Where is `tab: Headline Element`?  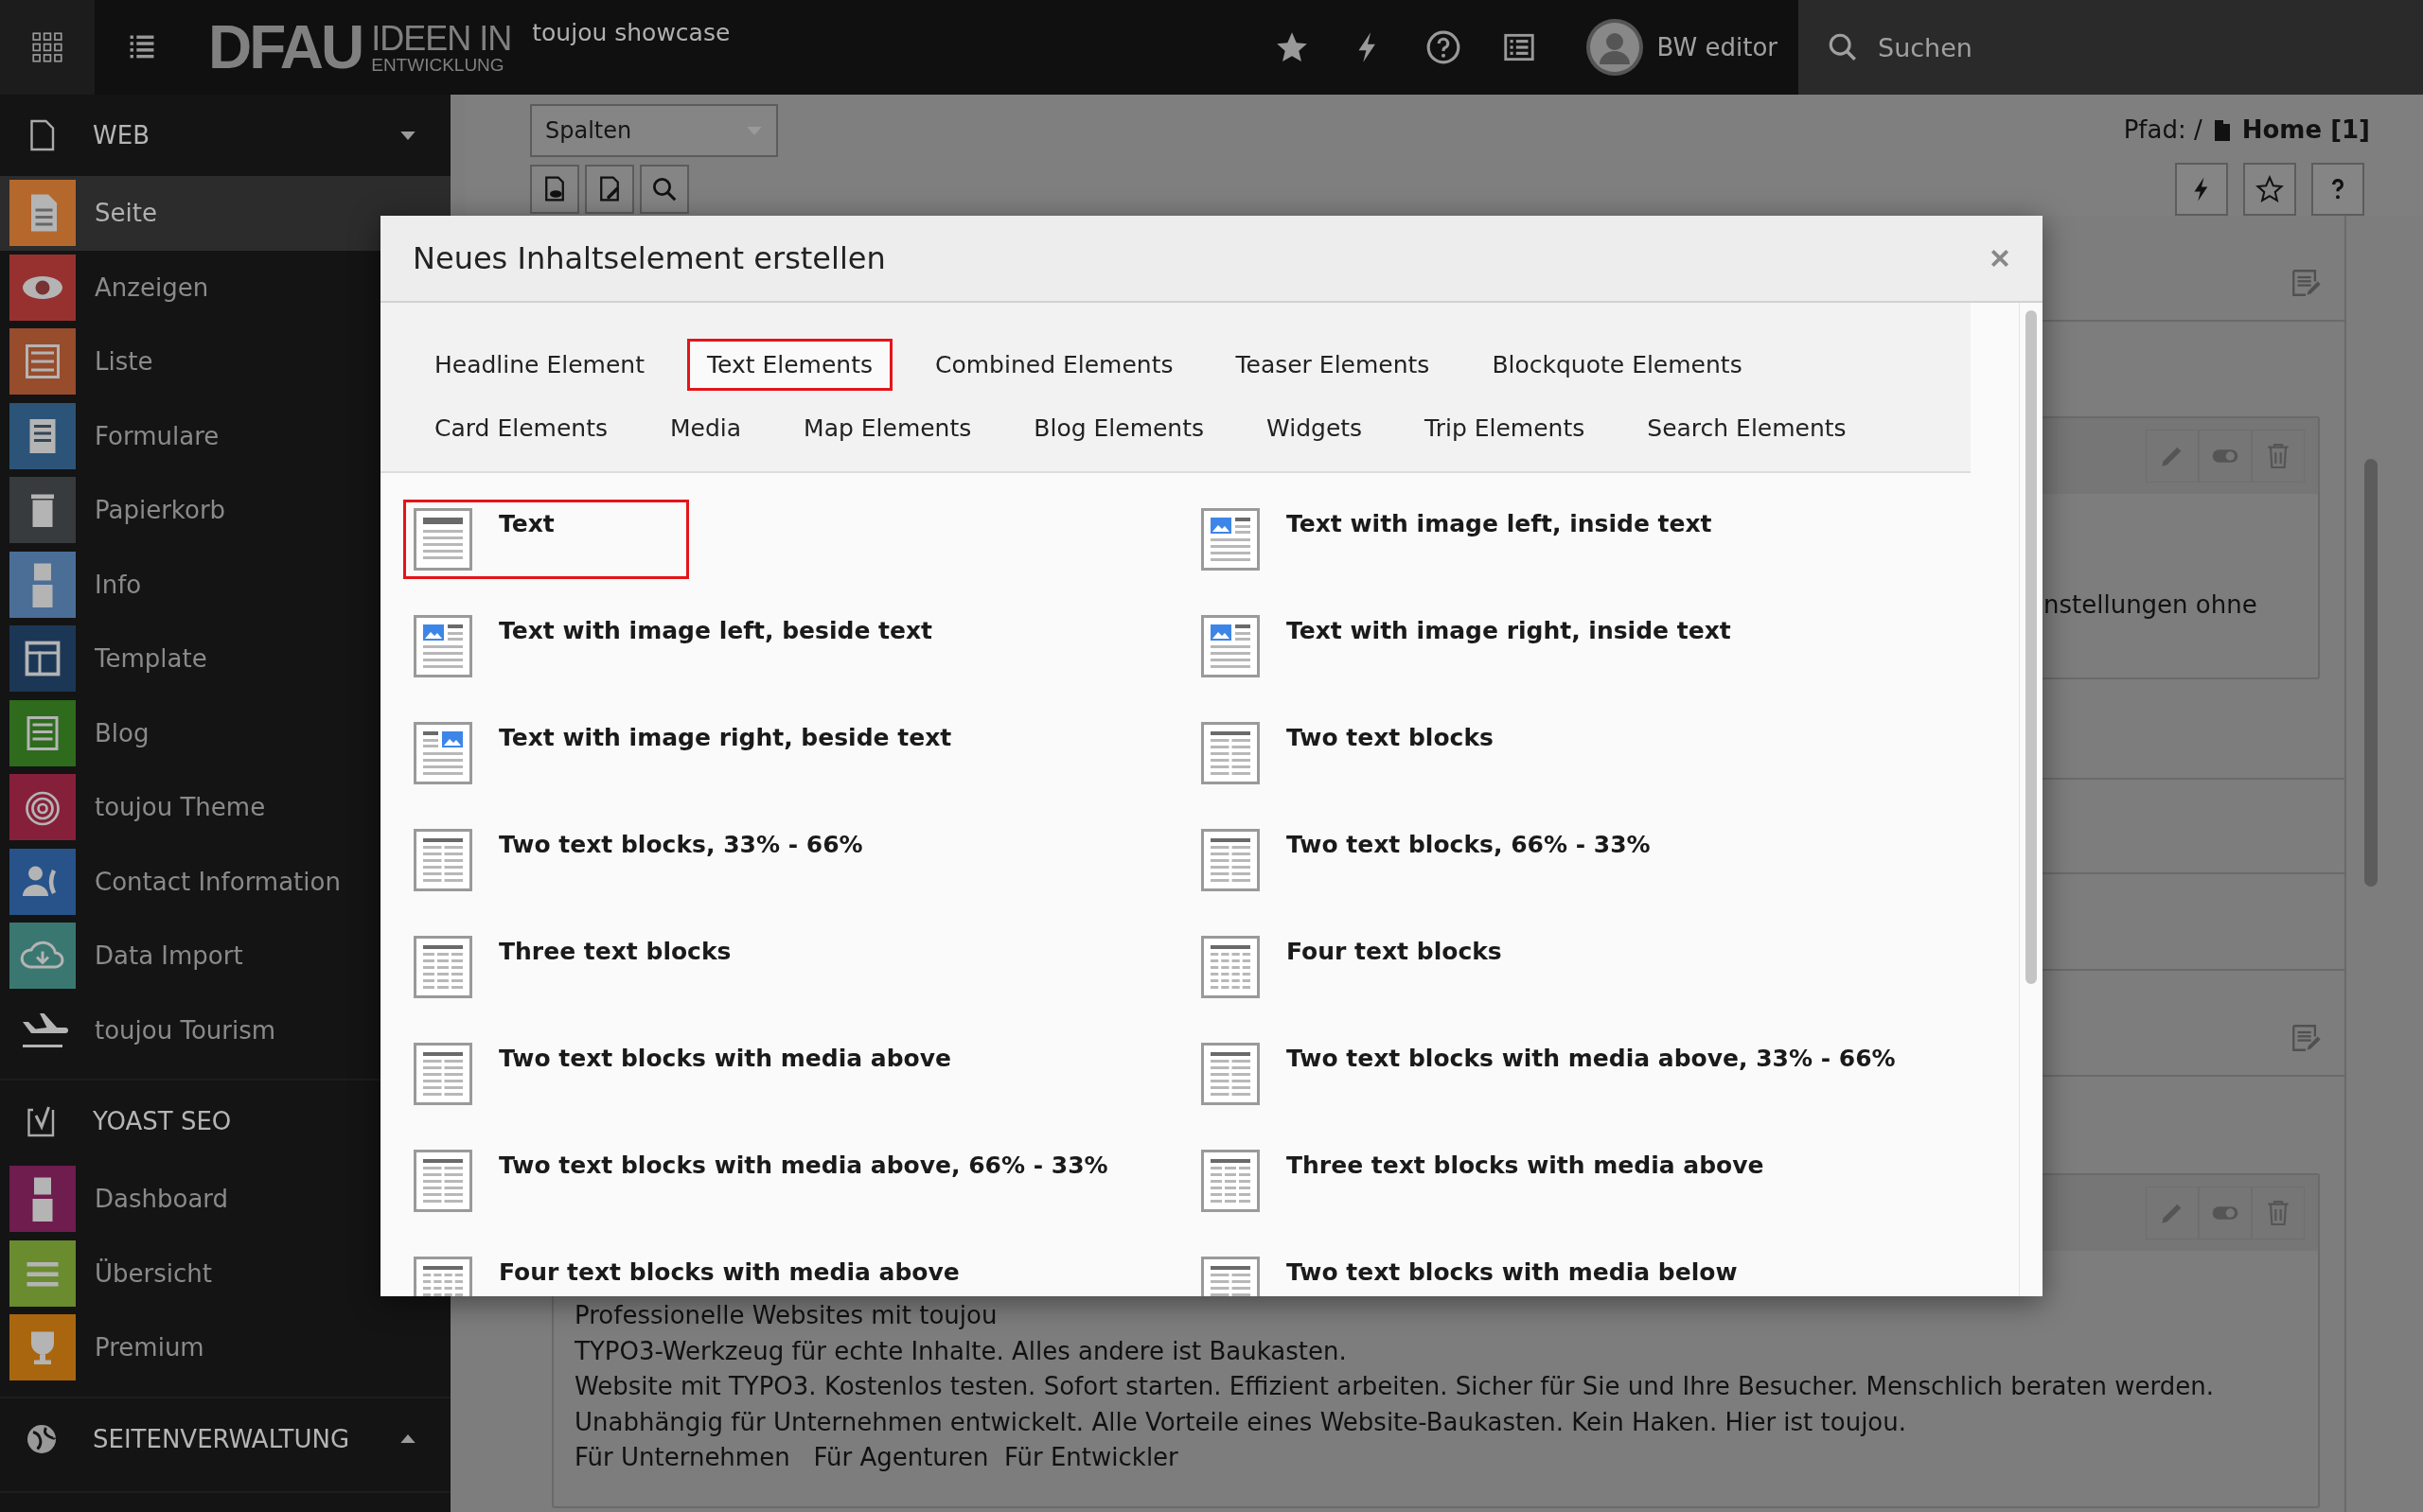 tab: Headline Element is located at coordinates (539, 365).